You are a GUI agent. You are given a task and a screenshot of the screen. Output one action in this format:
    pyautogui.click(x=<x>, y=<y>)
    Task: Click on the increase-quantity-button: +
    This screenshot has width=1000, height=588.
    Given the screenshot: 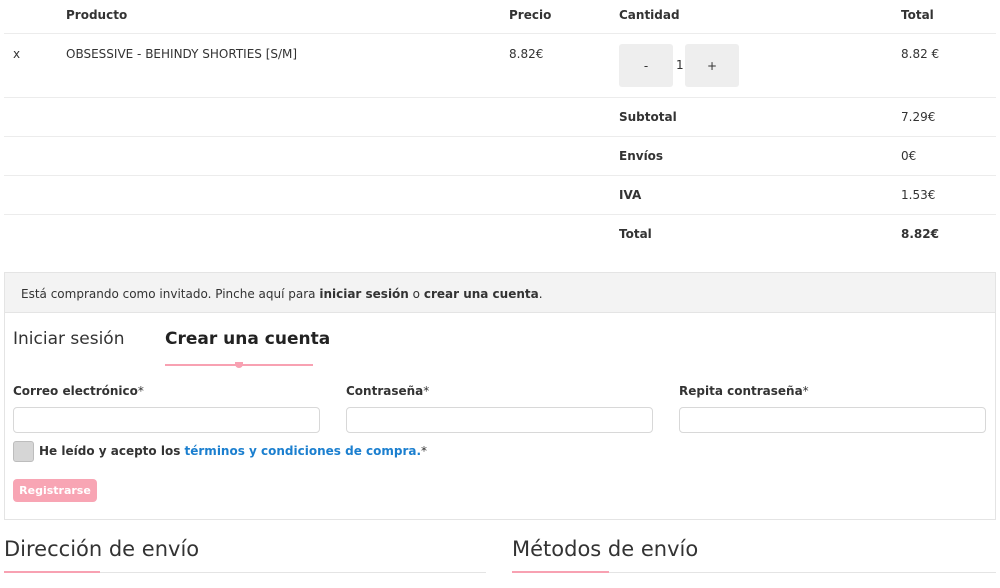 What is the action you would take?
    pyautogui.click(x=712, y=65)
    